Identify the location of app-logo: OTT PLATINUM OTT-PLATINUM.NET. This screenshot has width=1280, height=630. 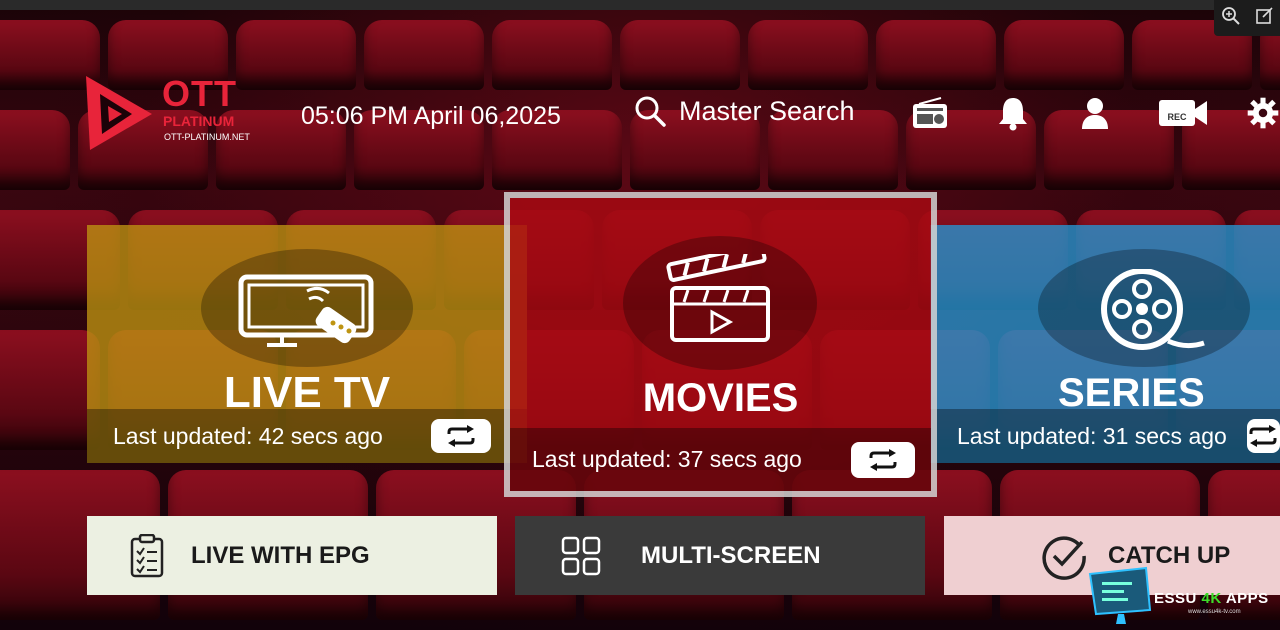
(170, 112).